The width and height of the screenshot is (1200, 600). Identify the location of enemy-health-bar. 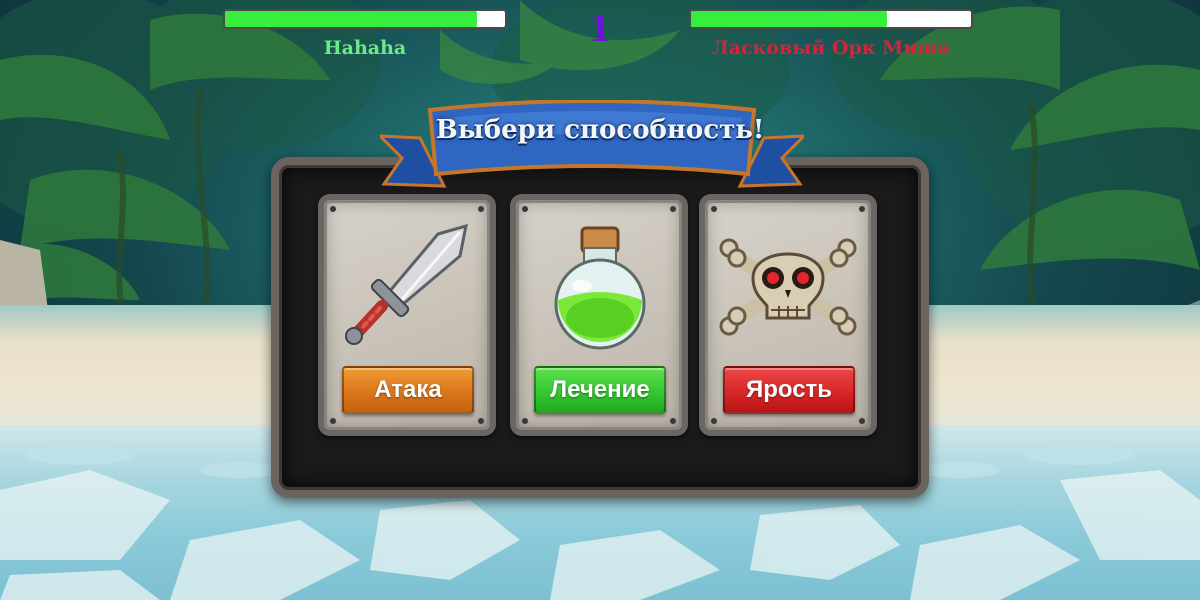
(831, 19).